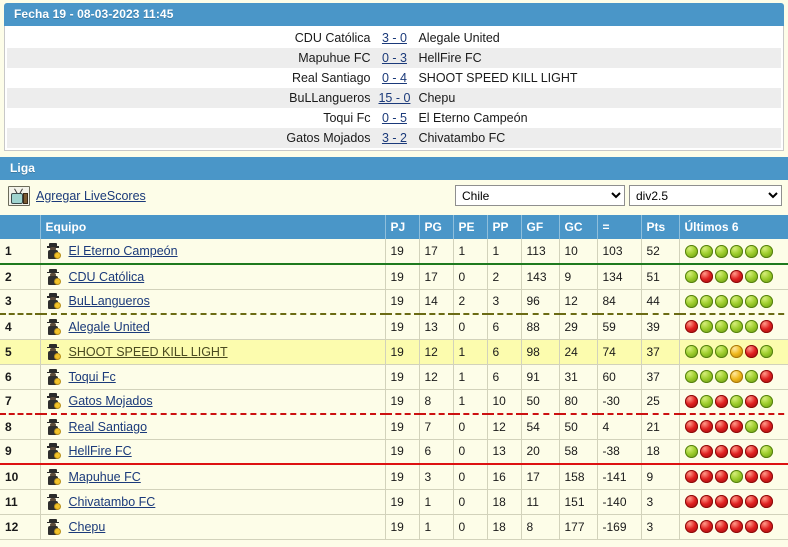  Describe the element at coordinates (436, 227) in the screenshot. I see `col-pg: PG` at that location.